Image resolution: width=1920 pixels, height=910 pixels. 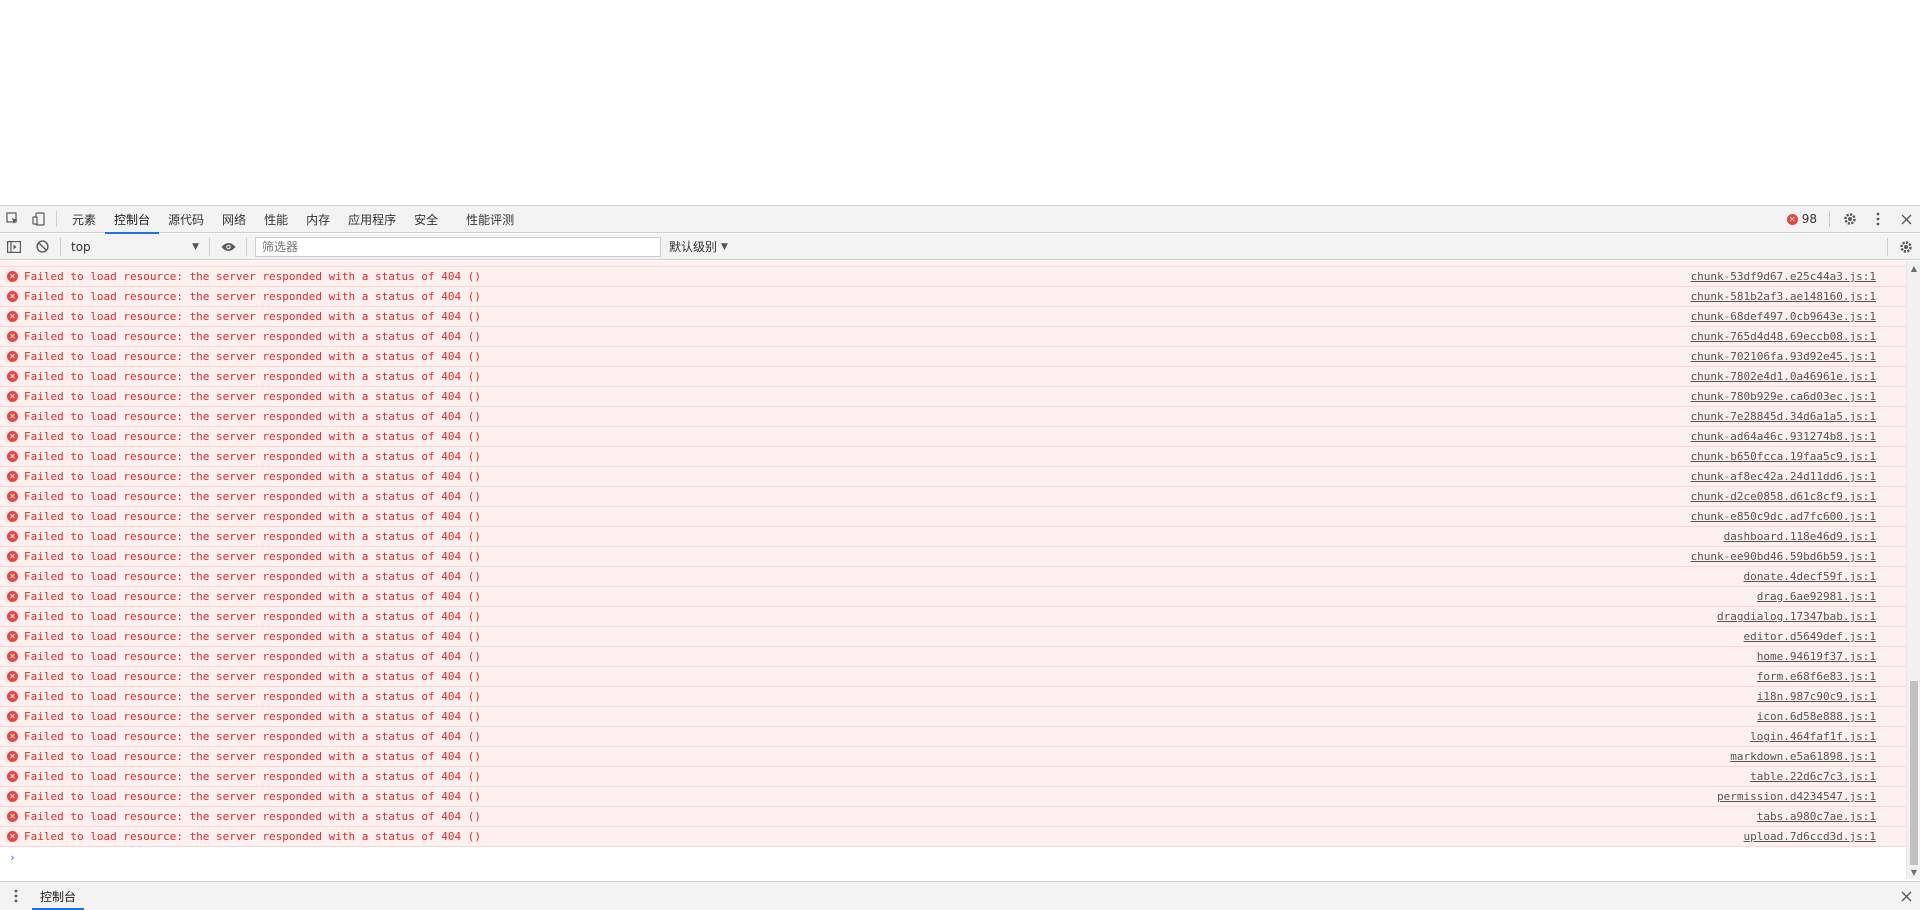 What do you see at coordinates (1810, 636) in the screenshot?
I see `message-source-link: editor.d5649def.js:1` at bounding box center [1810, 636].